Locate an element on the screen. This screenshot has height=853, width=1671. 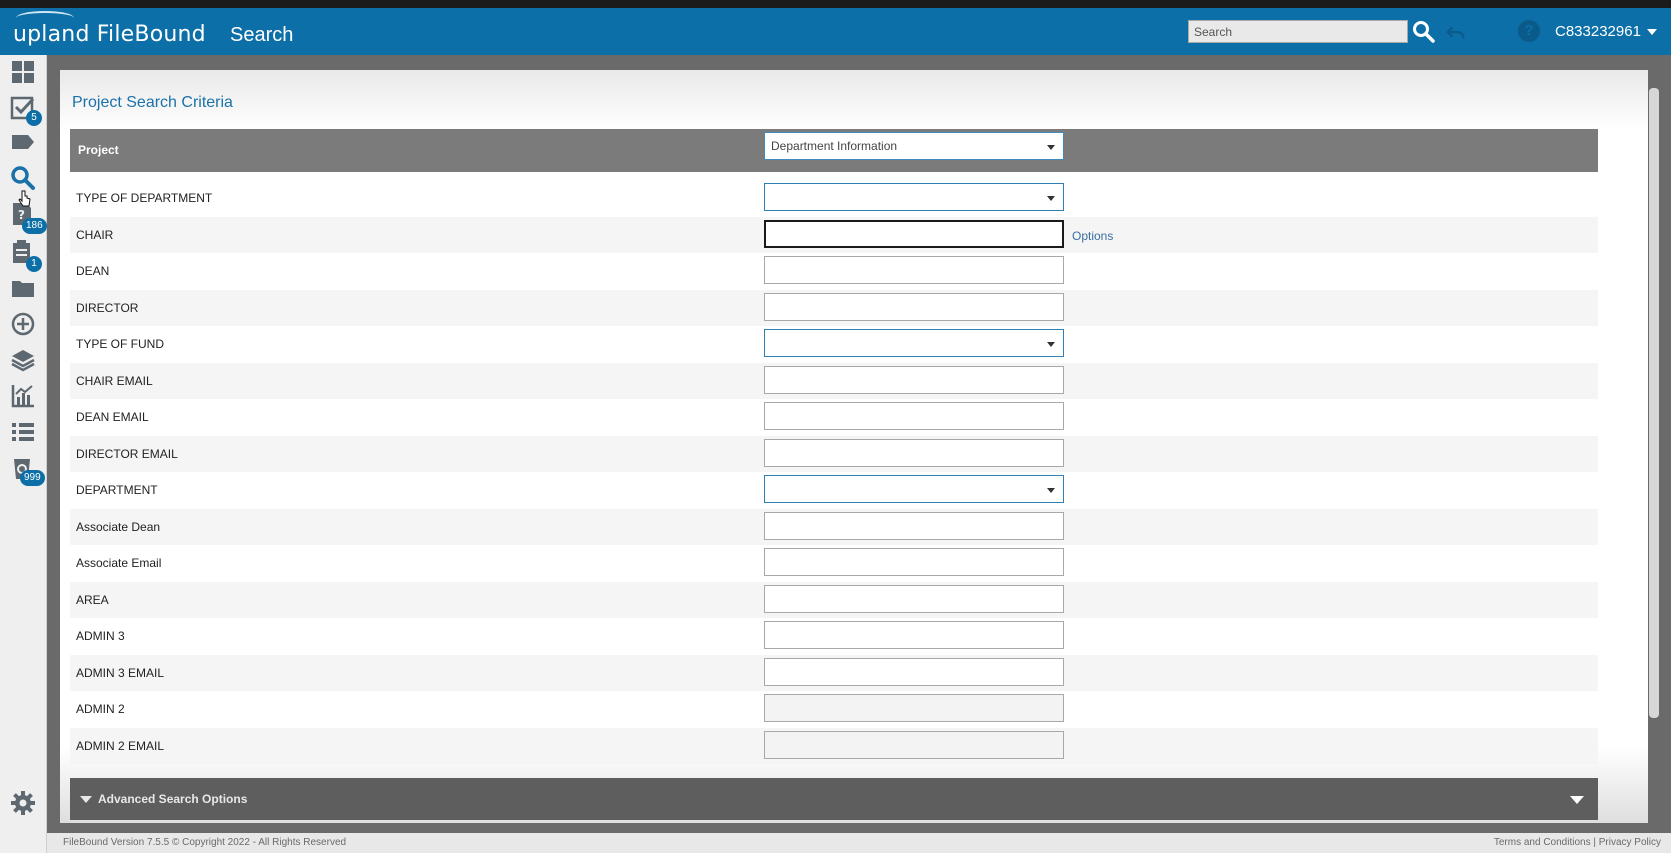
sidebar-item-settings is located at coordinates (23, 803).